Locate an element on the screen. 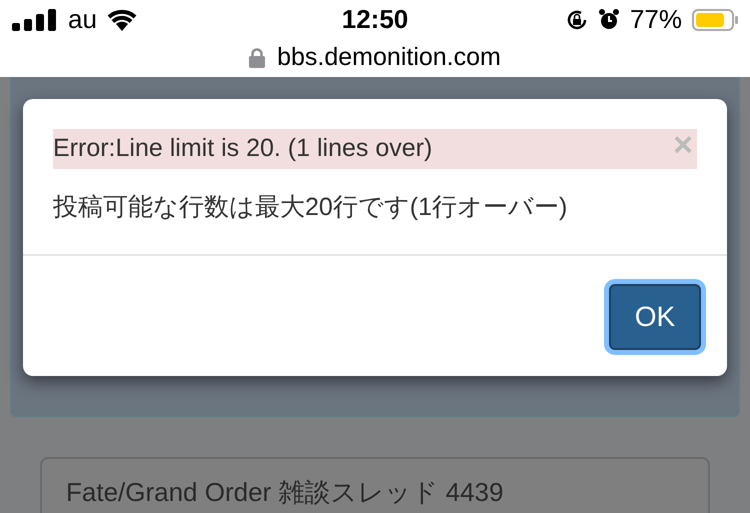  error-message: Error:Line limit is 20. (1 lines over) is located at coordinates (243, 148).